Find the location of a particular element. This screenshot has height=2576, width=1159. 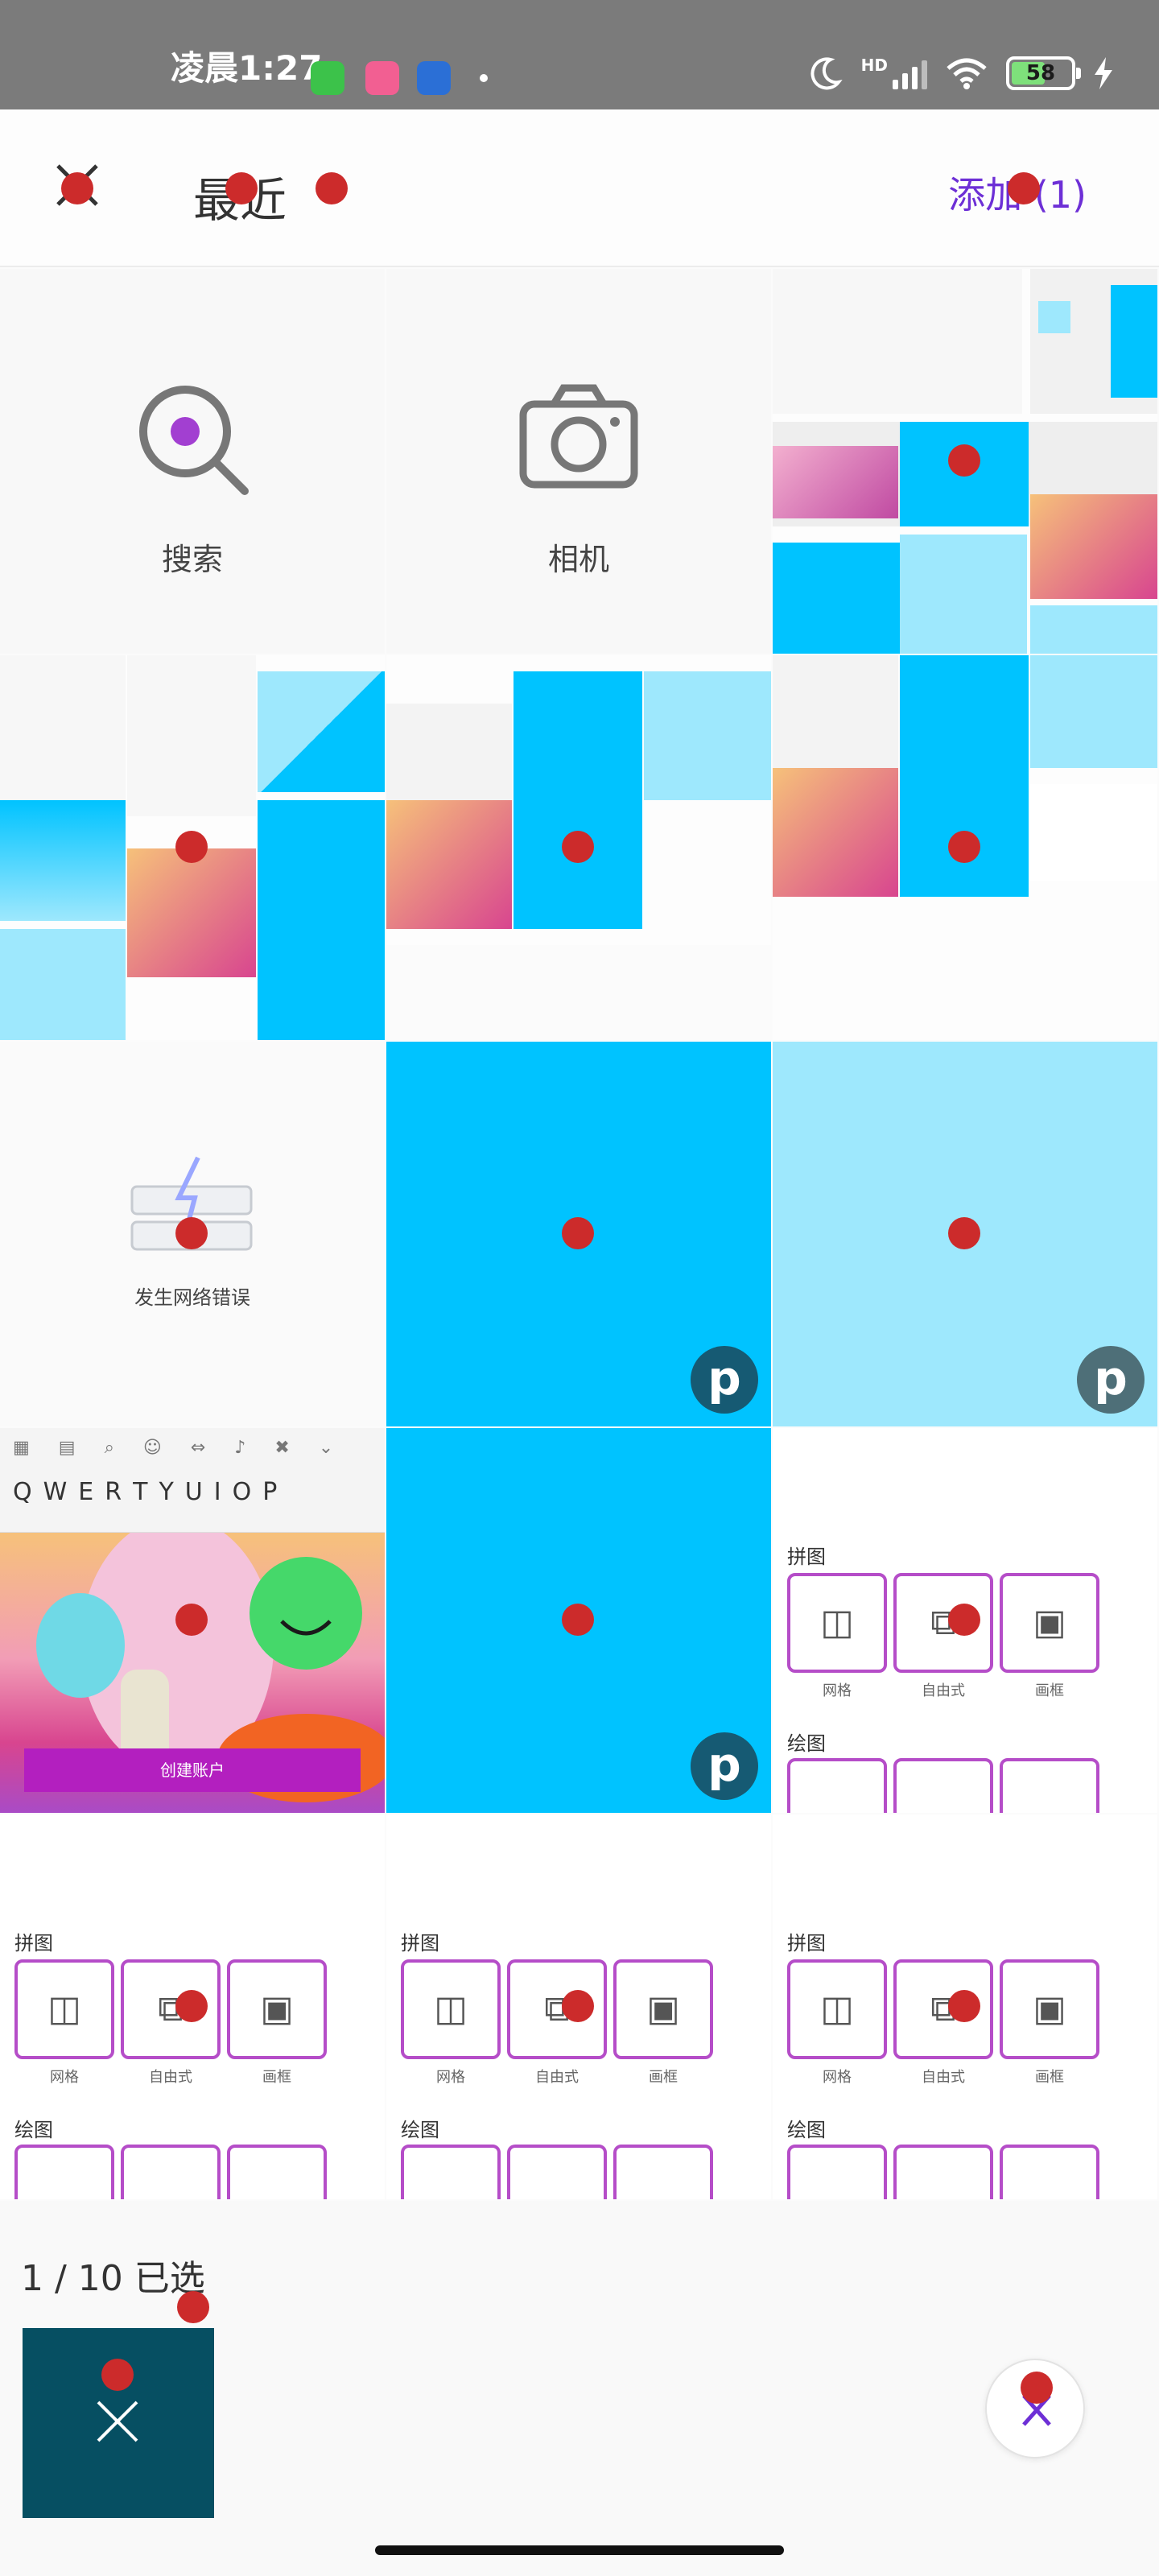

media-thumbnail: ▦ ▤ ⌕ ☺ ⇔ ♪ ✖ ⌄ QWERTYUIOP 创建账户 is located at coordinates (192, 1620).